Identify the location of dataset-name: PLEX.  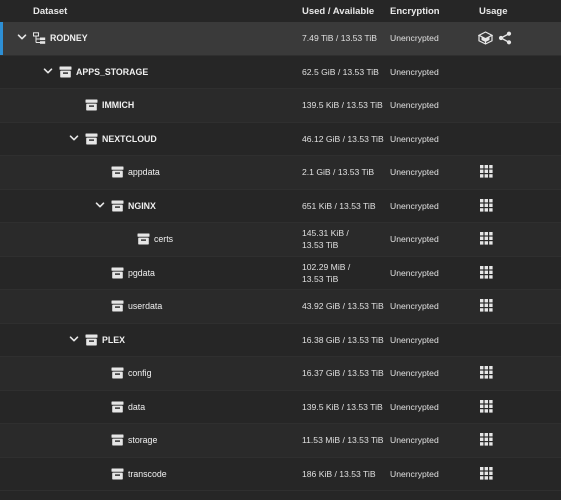
(113, 339).